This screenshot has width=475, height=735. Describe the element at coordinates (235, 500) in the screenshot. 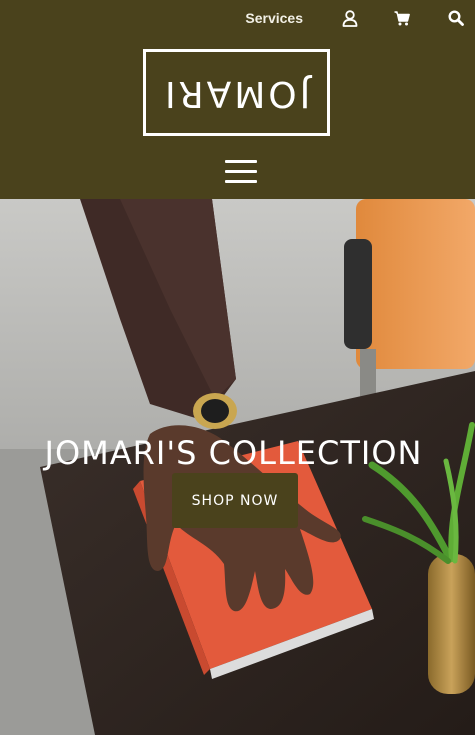

I see `shop-now-button: SHOP NOW` at that location.